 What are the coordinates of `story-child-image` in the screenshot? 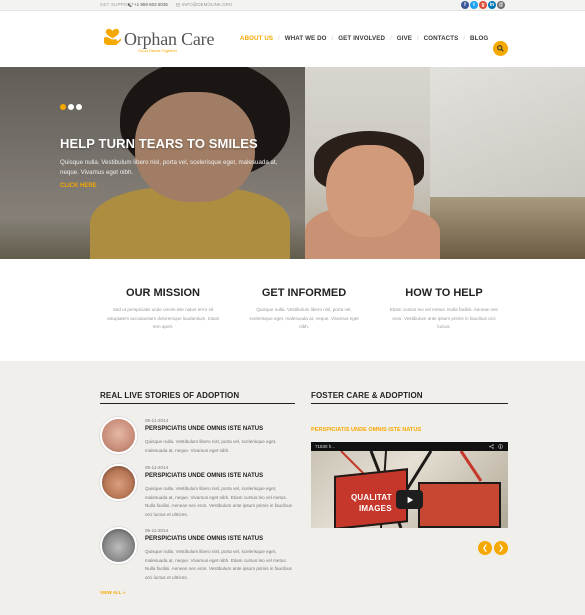 It's located at (118, 482).